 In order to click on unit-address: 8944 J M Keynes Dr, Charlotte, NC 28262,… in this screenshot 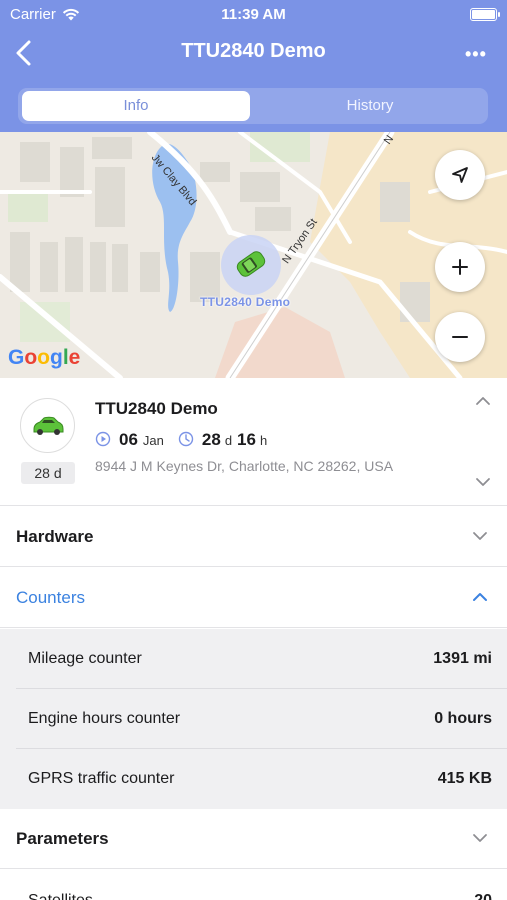, I will do `click(244, 466)`.